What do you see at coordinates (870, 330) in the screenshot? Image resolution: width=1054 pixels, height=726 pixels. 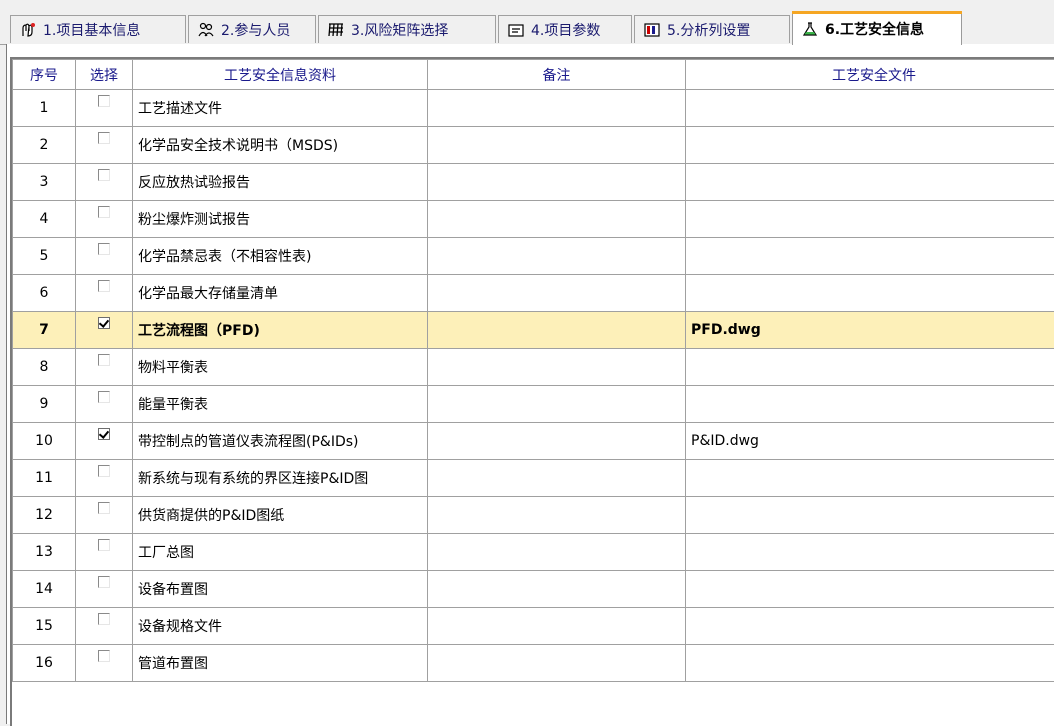 I see `file-cell: PFD.dwg` at bounding box center [870, 330].